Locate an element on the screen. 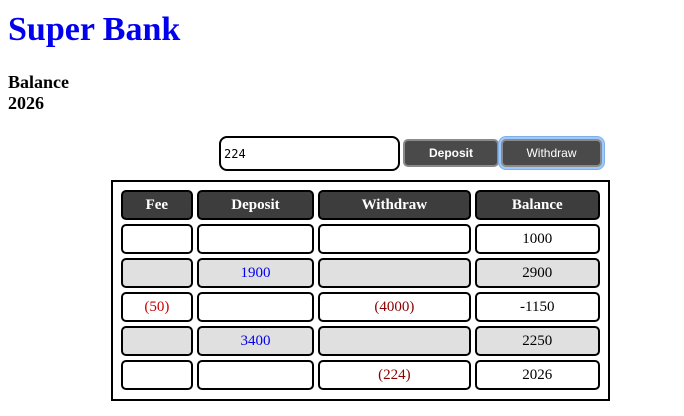 This screenshot has height=416, width=684. header-withdraw: Withdraw is located at coordinates (394, 205).